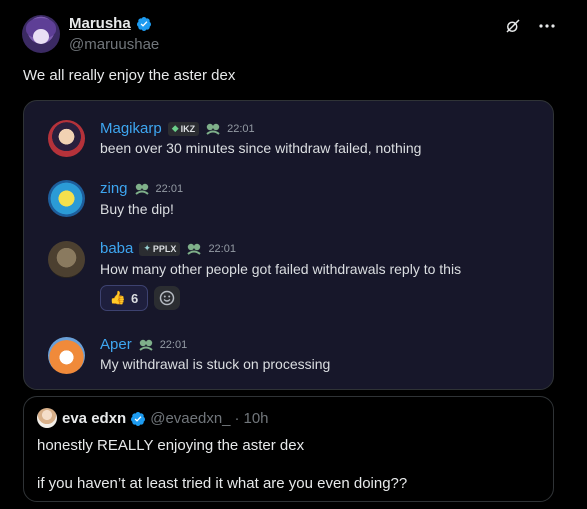  I want to click on username: baba, so click(116, 248).